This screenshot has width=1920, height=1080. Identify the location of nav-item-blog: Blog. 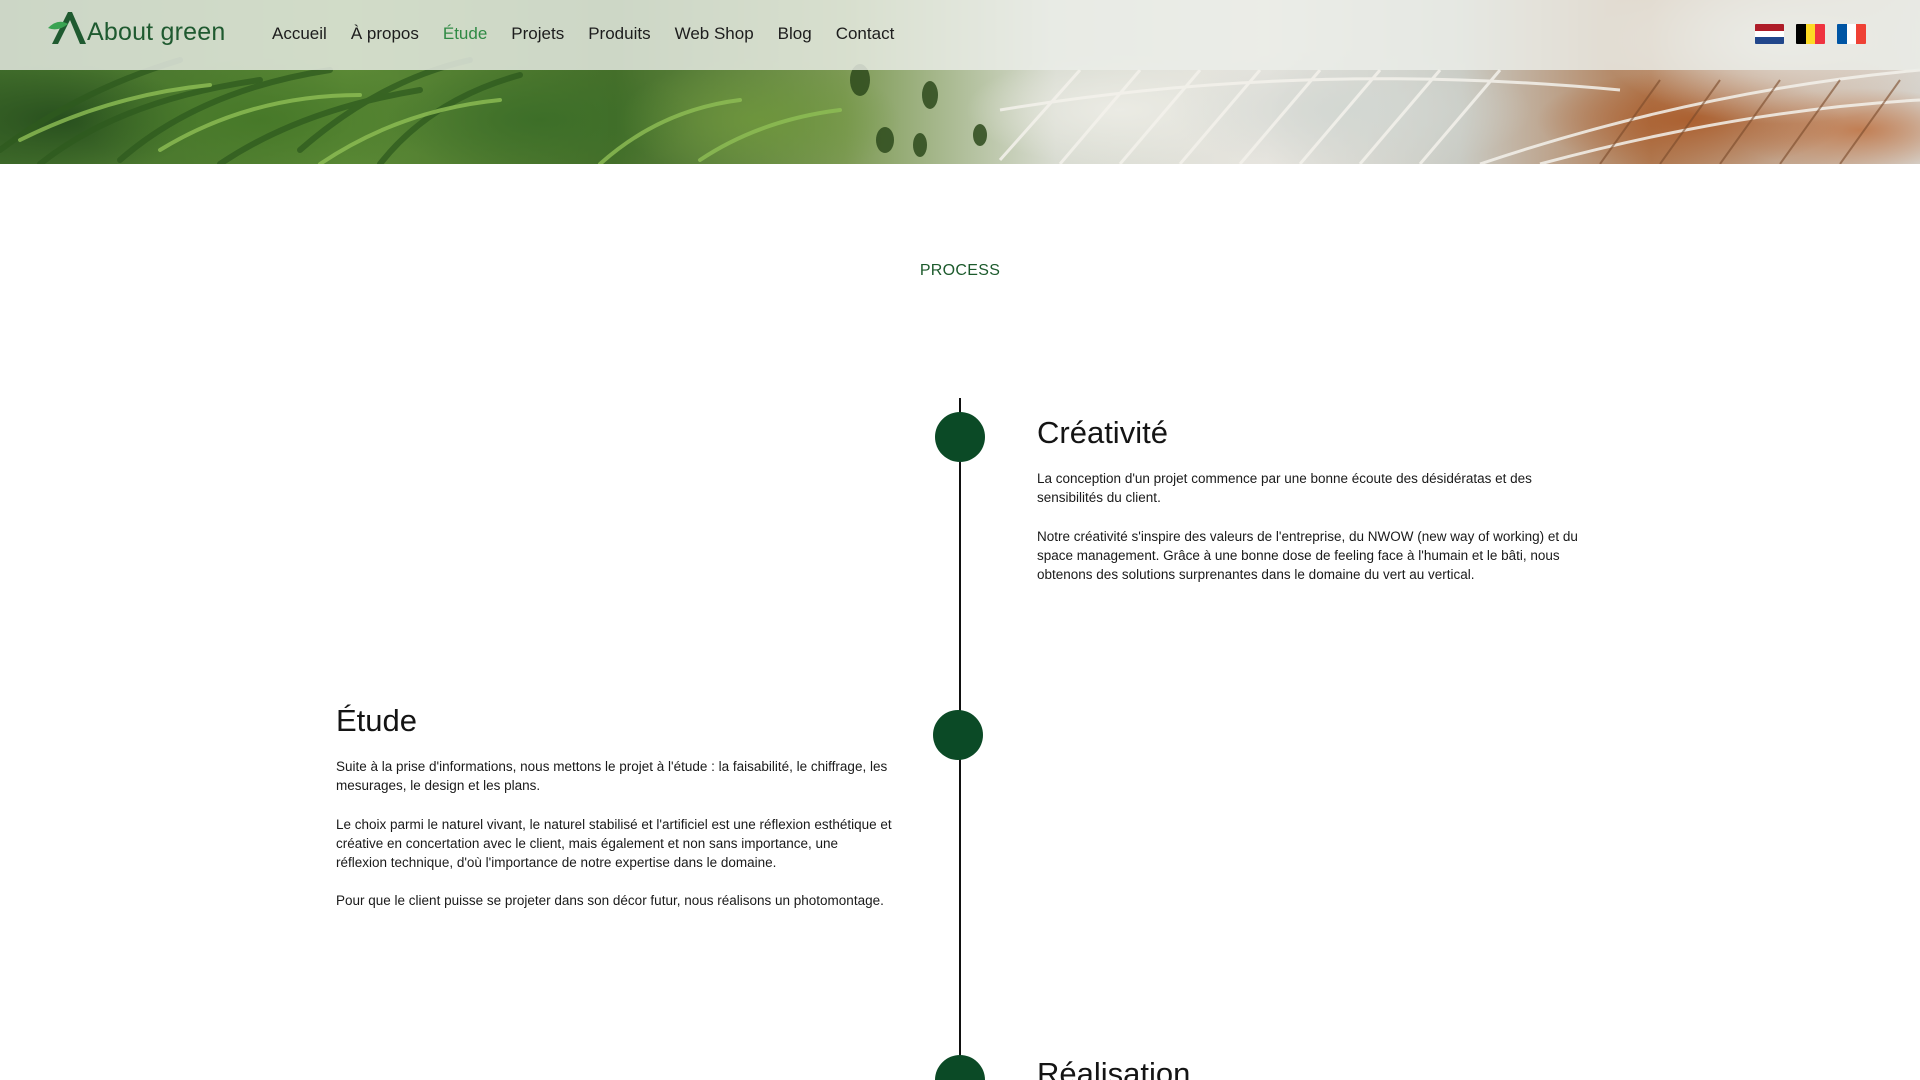
(795, 34).